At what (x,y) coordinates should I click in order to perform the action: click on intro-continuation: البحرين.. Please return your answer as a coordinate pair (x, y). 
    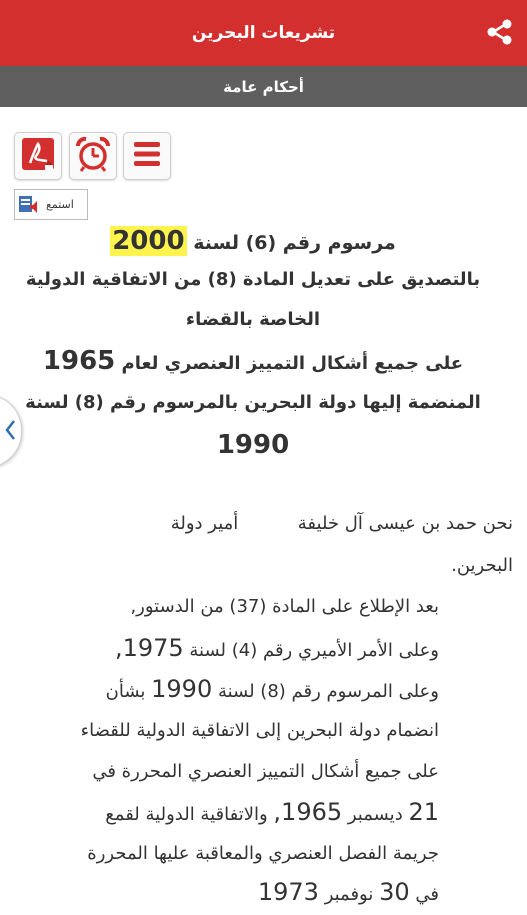
    Looking at the image, I should click on (482, 565).